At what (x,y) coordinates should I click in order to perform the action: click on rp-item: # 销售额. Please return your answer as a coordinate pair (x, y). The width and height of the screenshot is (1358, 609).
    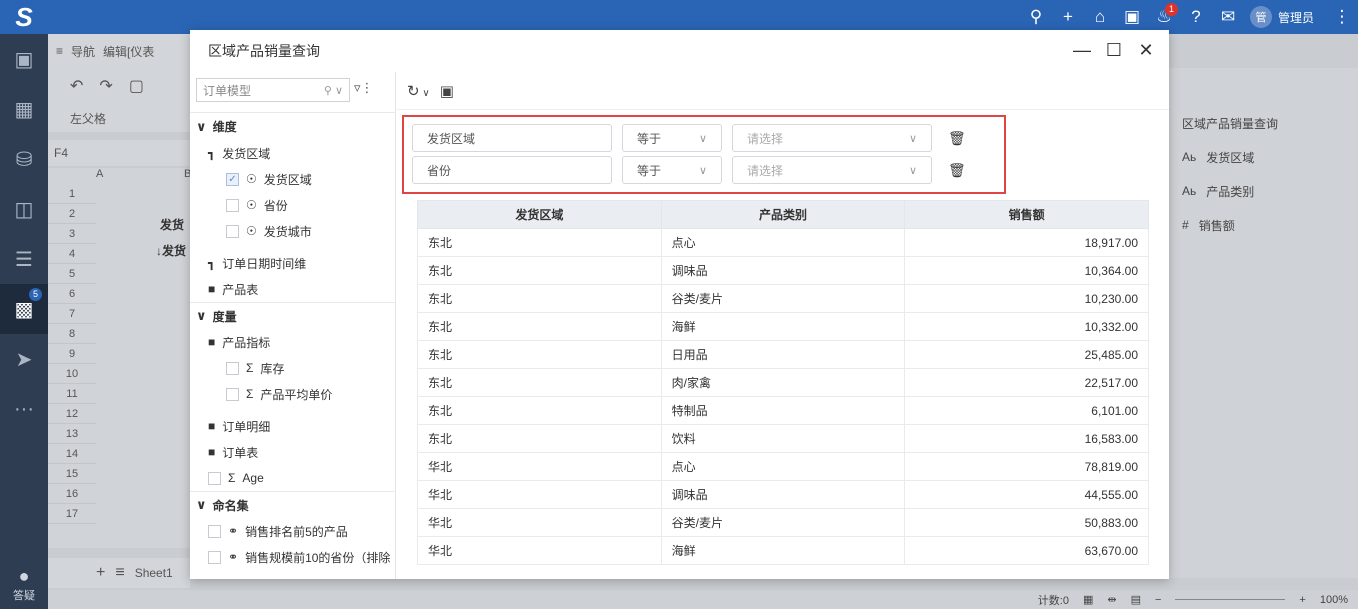
    Looking at the image, I should click on (1263, 225).